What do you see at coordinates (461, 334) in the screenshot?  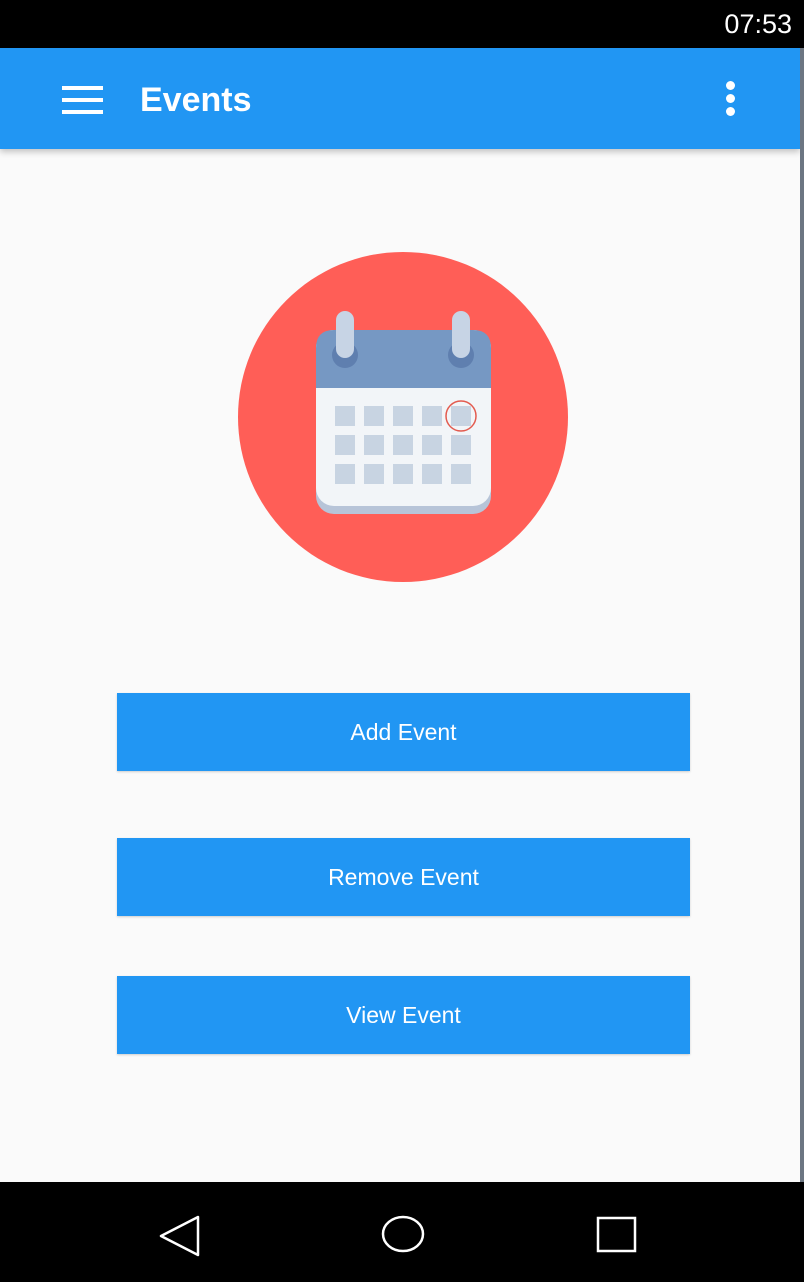 I see `right-calendar-ring` at bounding box center [461, 334].